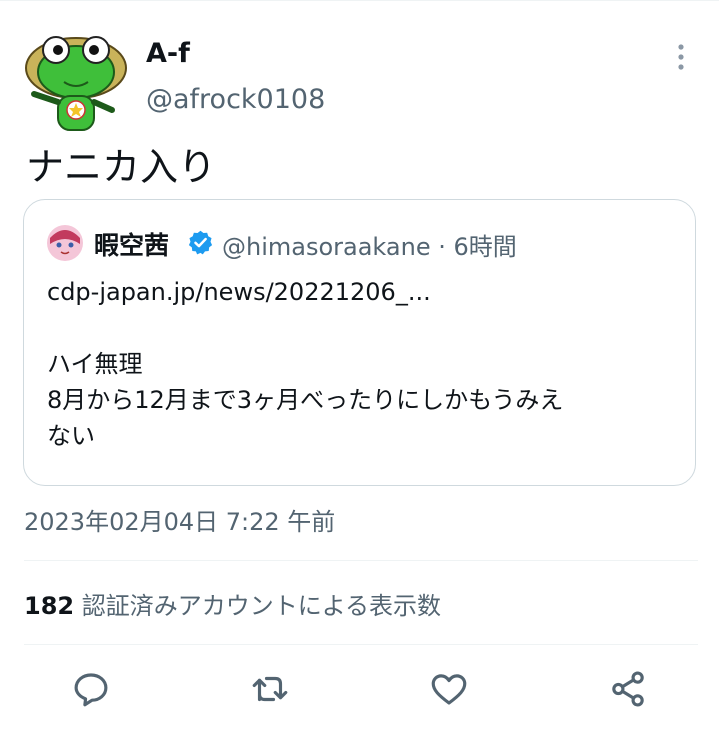  I want to click on verified-badge-icon, so click(200, 242).